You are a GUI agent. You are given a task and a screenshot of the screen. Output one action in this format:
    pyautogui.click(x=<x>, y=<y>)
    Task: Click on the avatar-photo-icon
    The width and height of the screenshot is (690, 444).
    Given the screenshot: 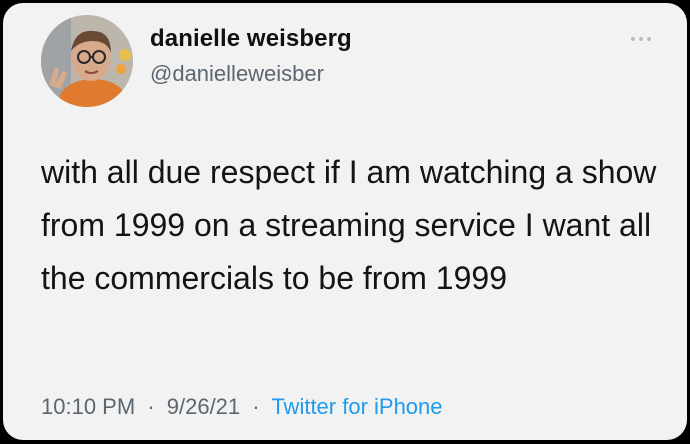 What is the action you would take?
    pyautogui.click(x=87, y=61)
    